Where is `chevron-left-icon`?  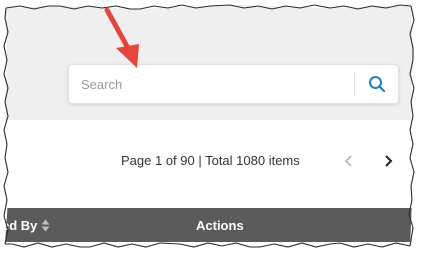
chevron-left-icon is located at coordinates (348, 161).